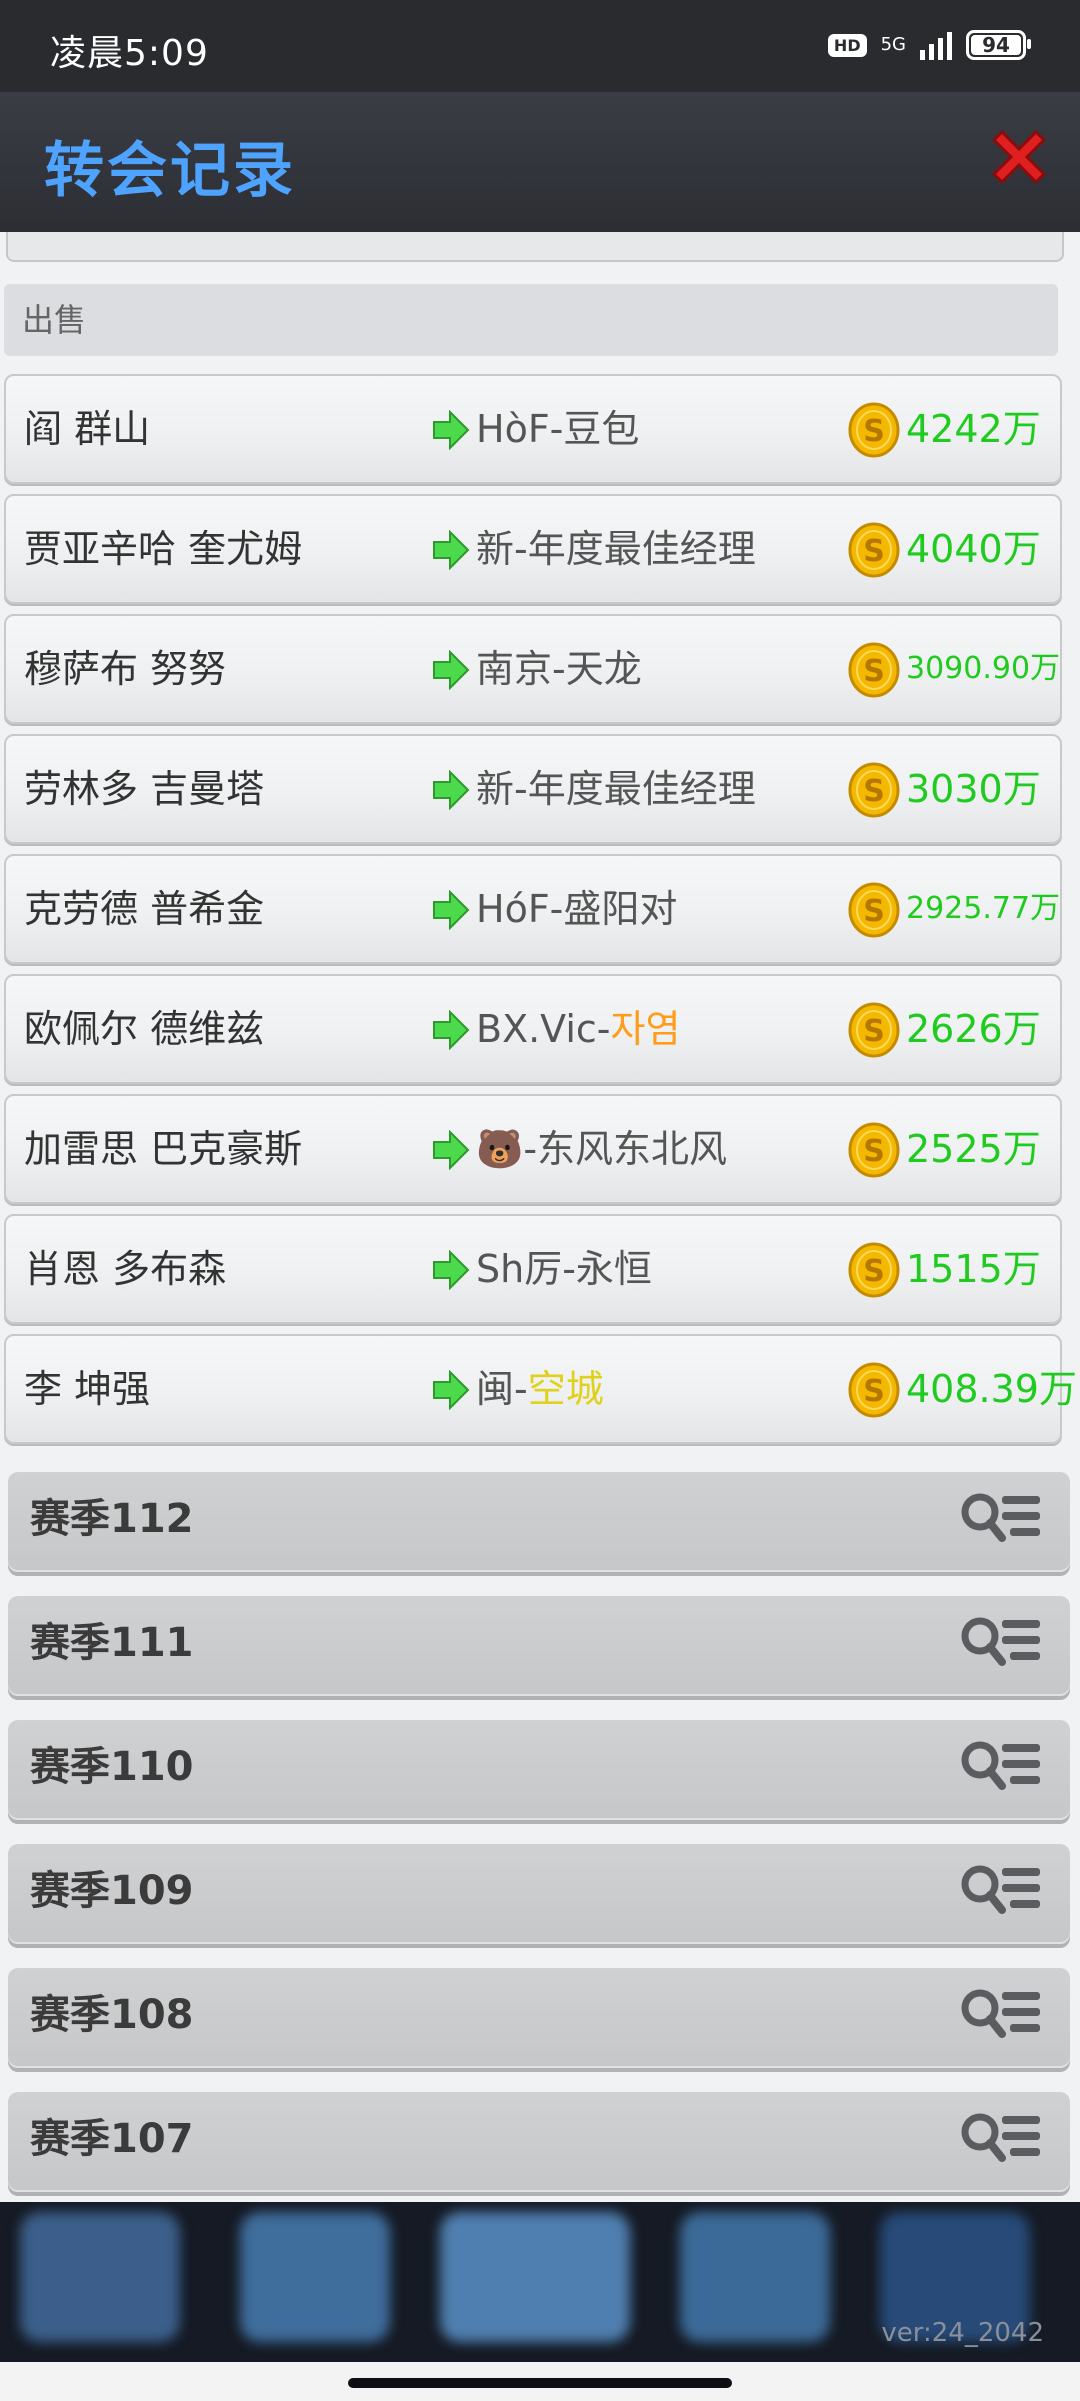 The image size is (1080, 2401). I want to click on home-indicator, so click(540, 2383).